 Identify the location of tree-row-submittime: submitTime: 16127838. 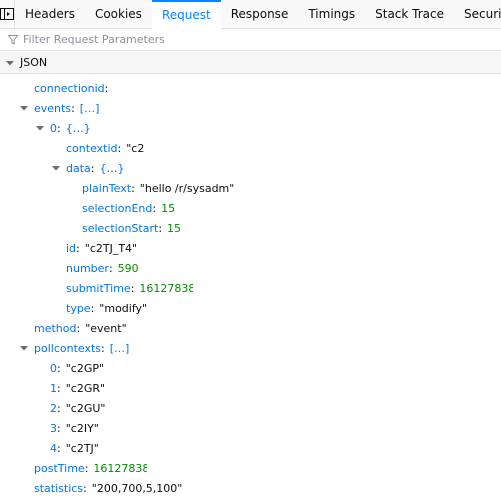
(250, 288).